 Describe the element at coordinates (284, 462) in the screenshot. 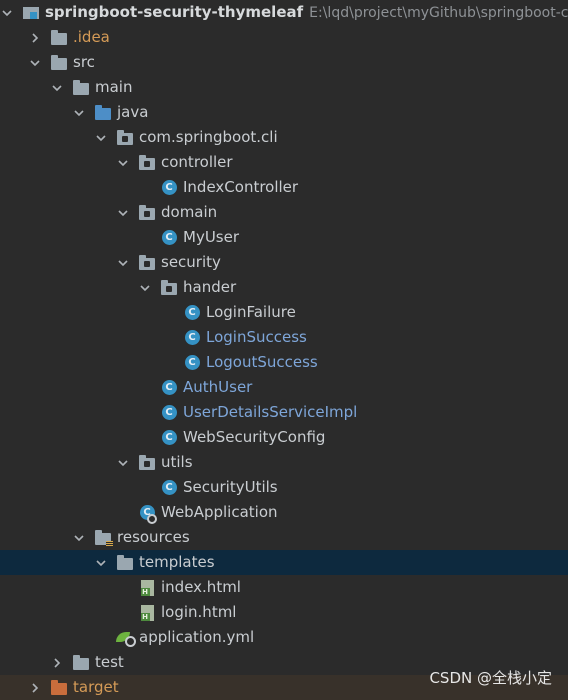

I see `tree-row-utils: utils` at that location.